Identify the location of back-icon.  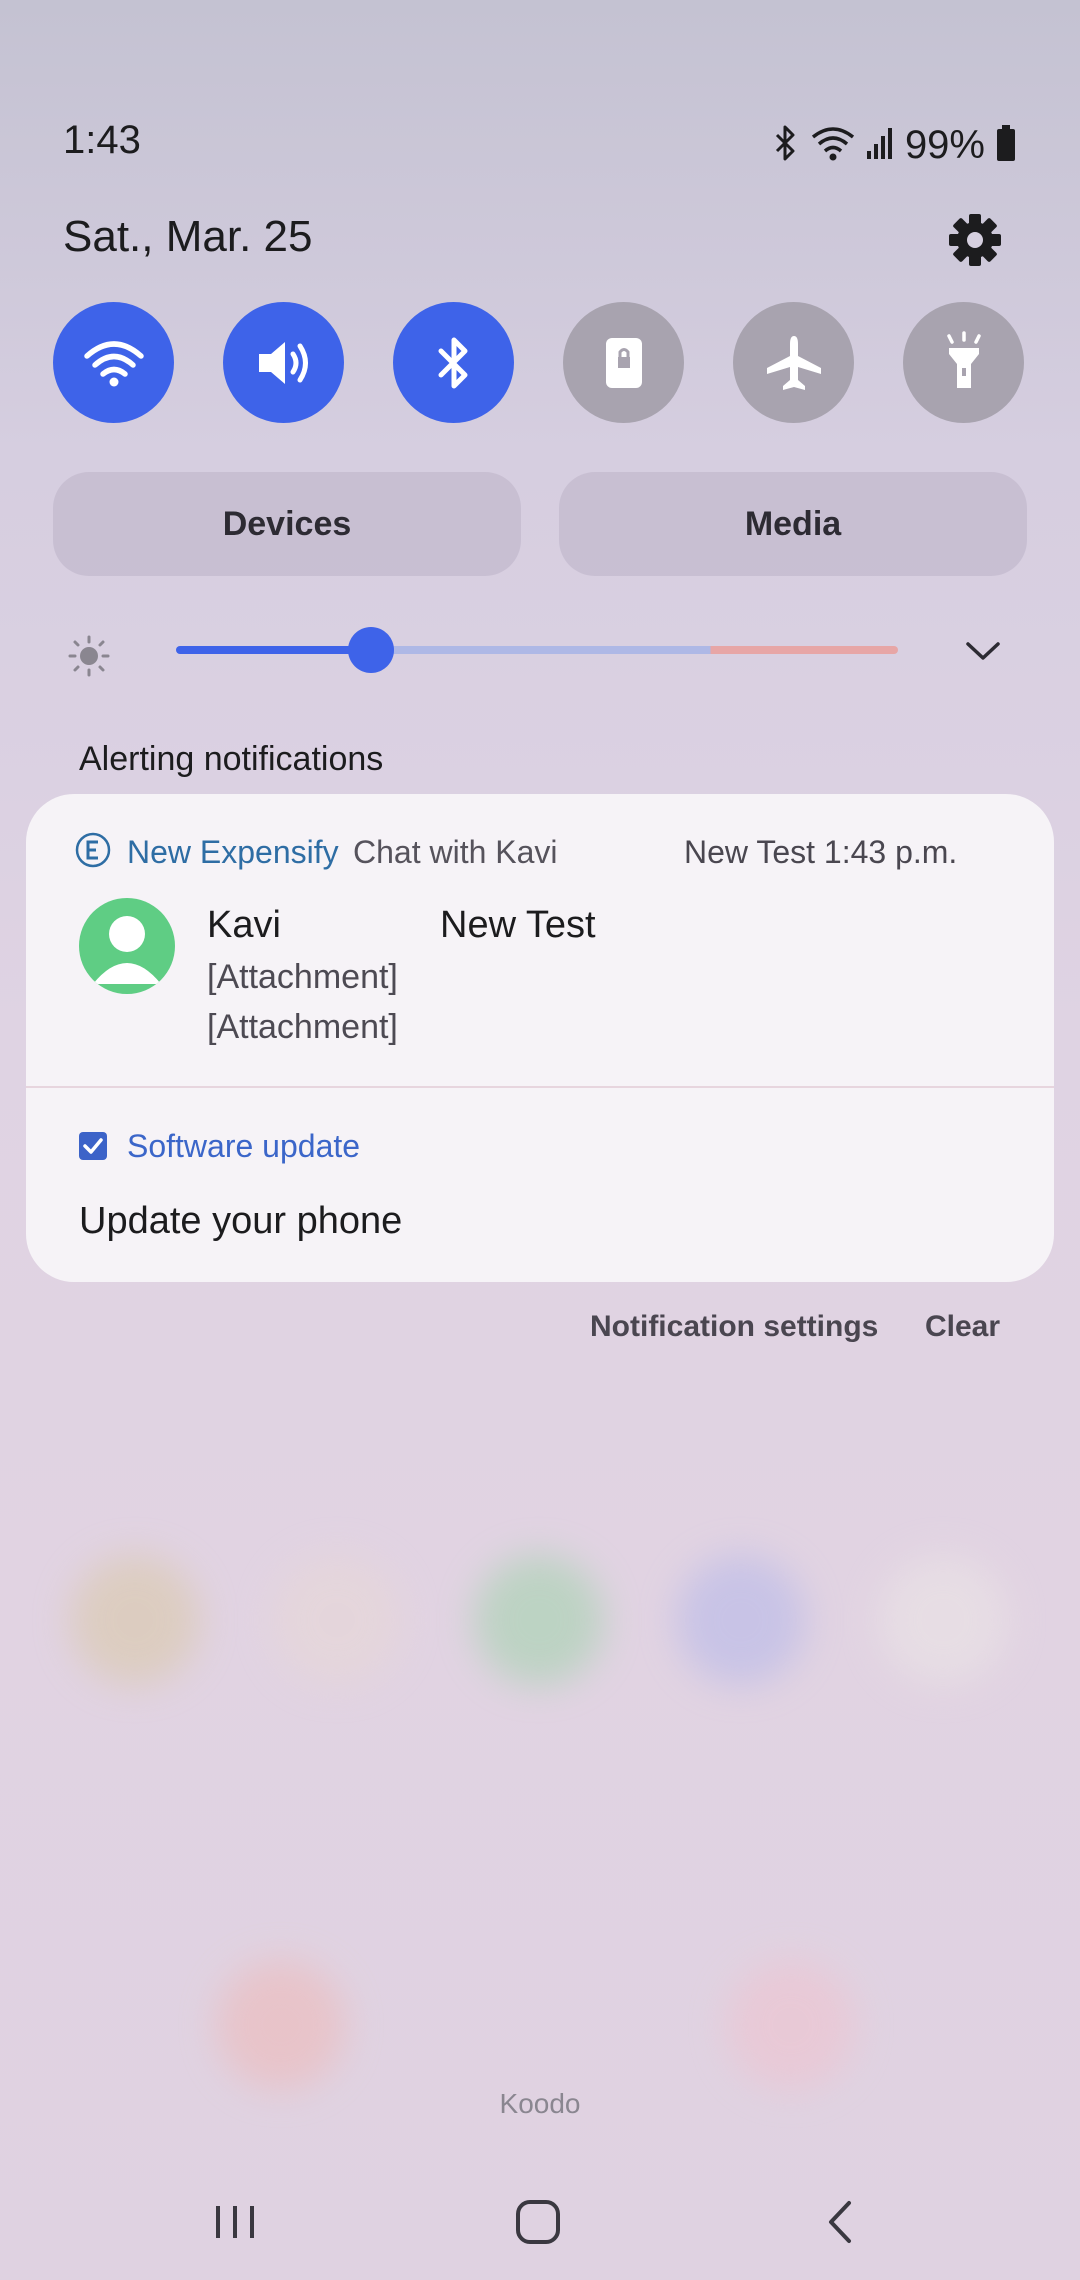
(840, 2222).